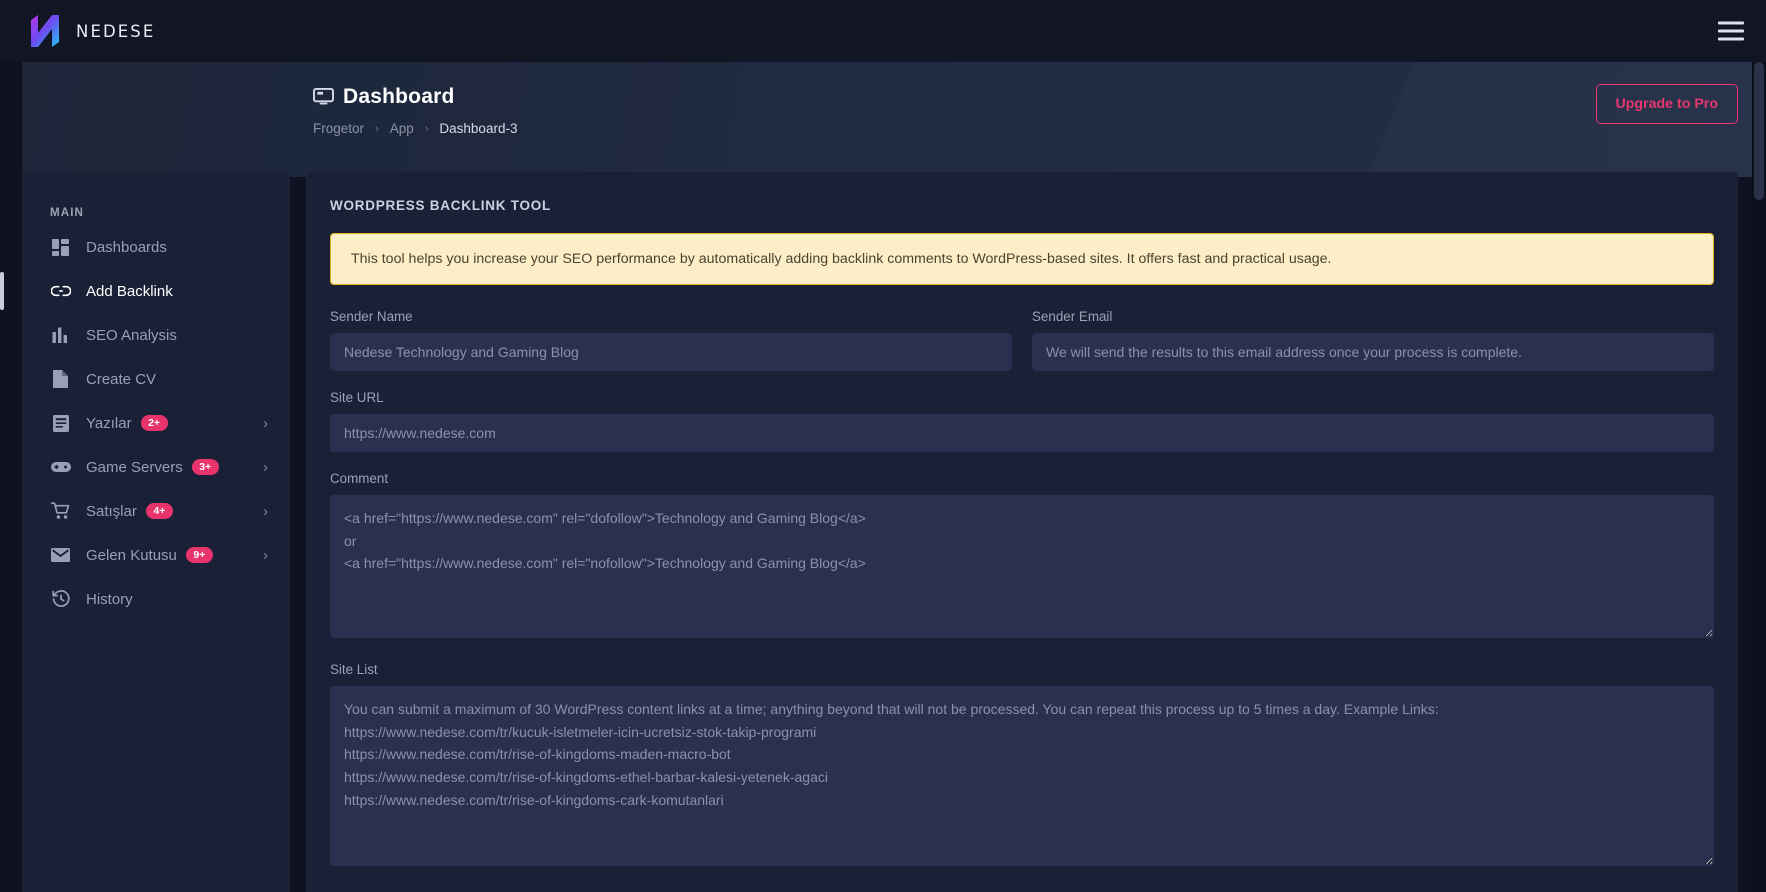 Image resolution: width=1766 pixels, height=892 pixels. What do you see at coordinates (60, 467) in the screenshot?
I see `gamepad-icon` at bounding box center [60, 467].